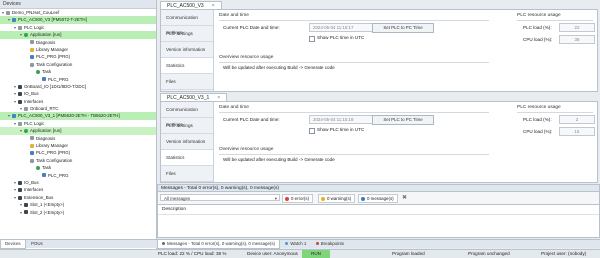 This screenshot has width=600, height=258. Describe the element at coordinates (78, 12) in the screenshot. I see `tree-item: ▾ Demo_PNJset_CouLeef` at that location.